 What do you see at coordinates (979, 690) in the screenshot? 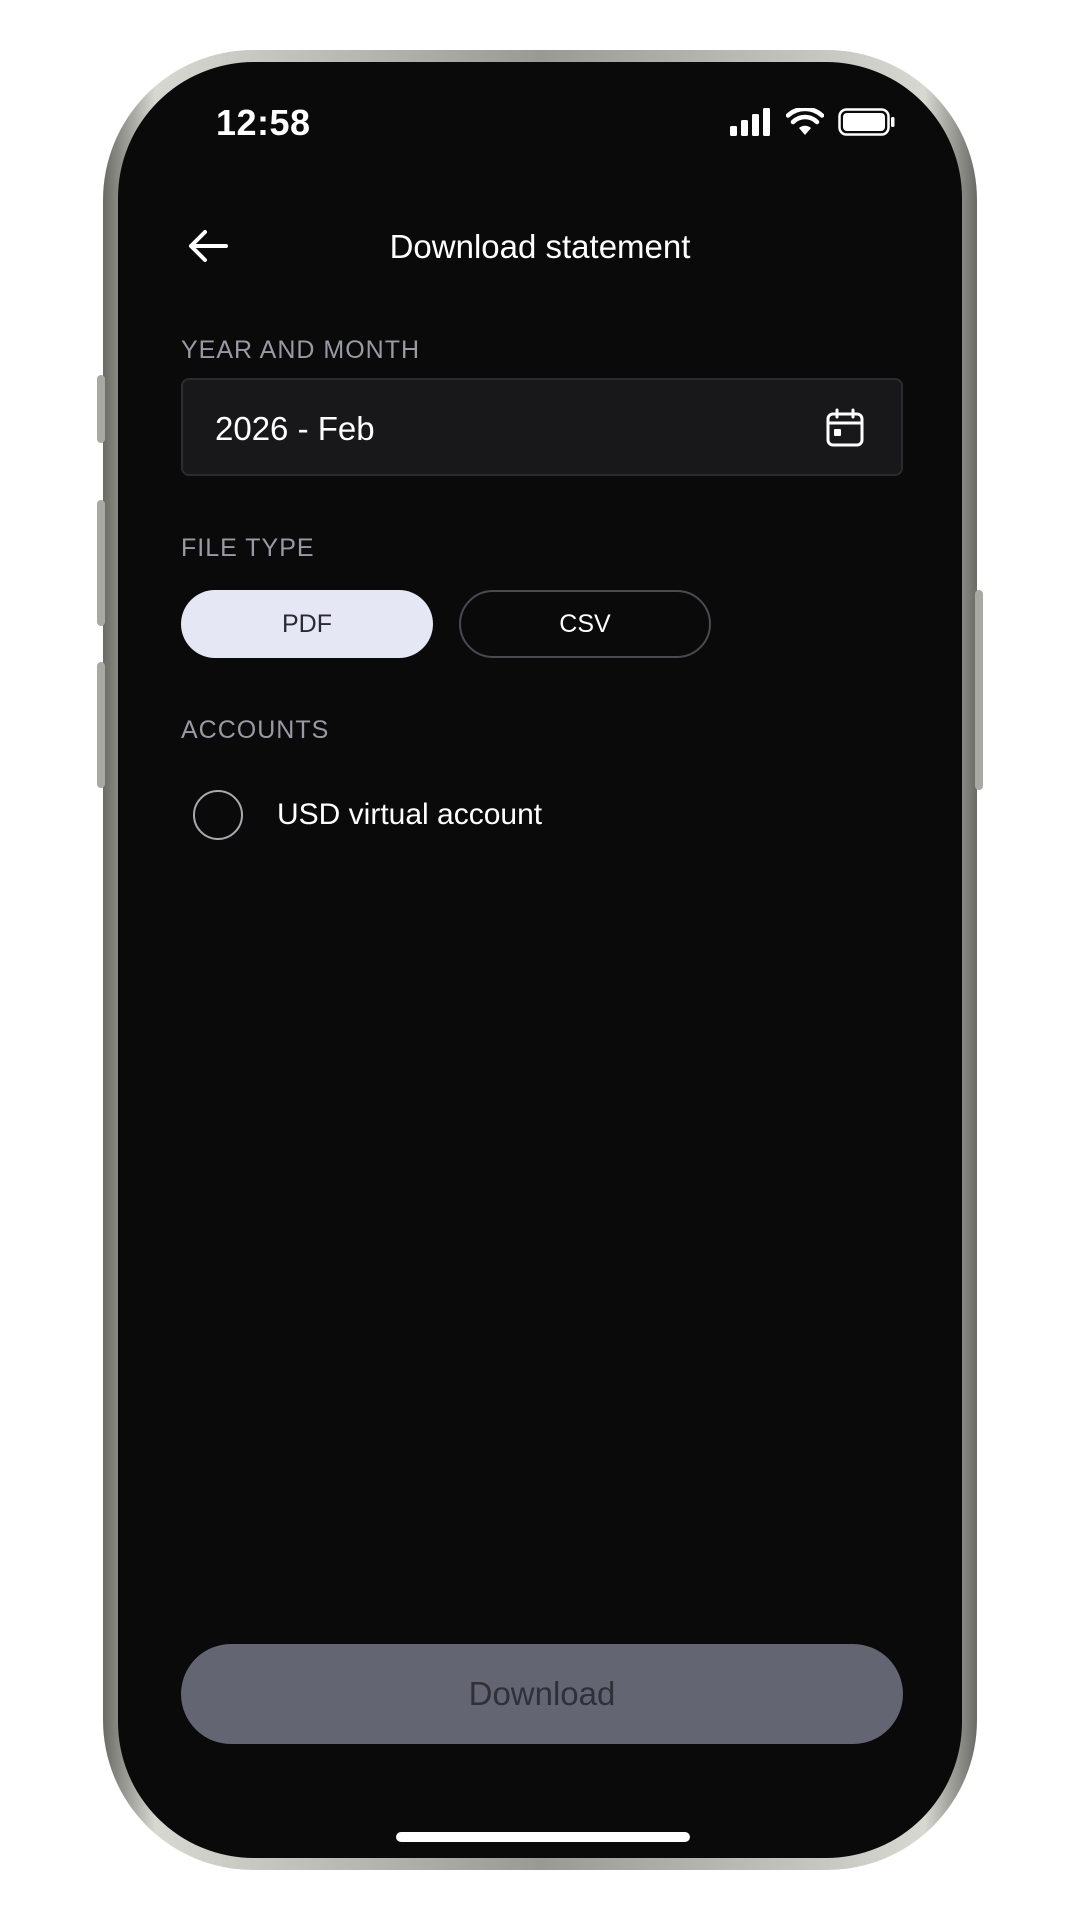
I see `phone-power-button` at bounding box center [979, 690].